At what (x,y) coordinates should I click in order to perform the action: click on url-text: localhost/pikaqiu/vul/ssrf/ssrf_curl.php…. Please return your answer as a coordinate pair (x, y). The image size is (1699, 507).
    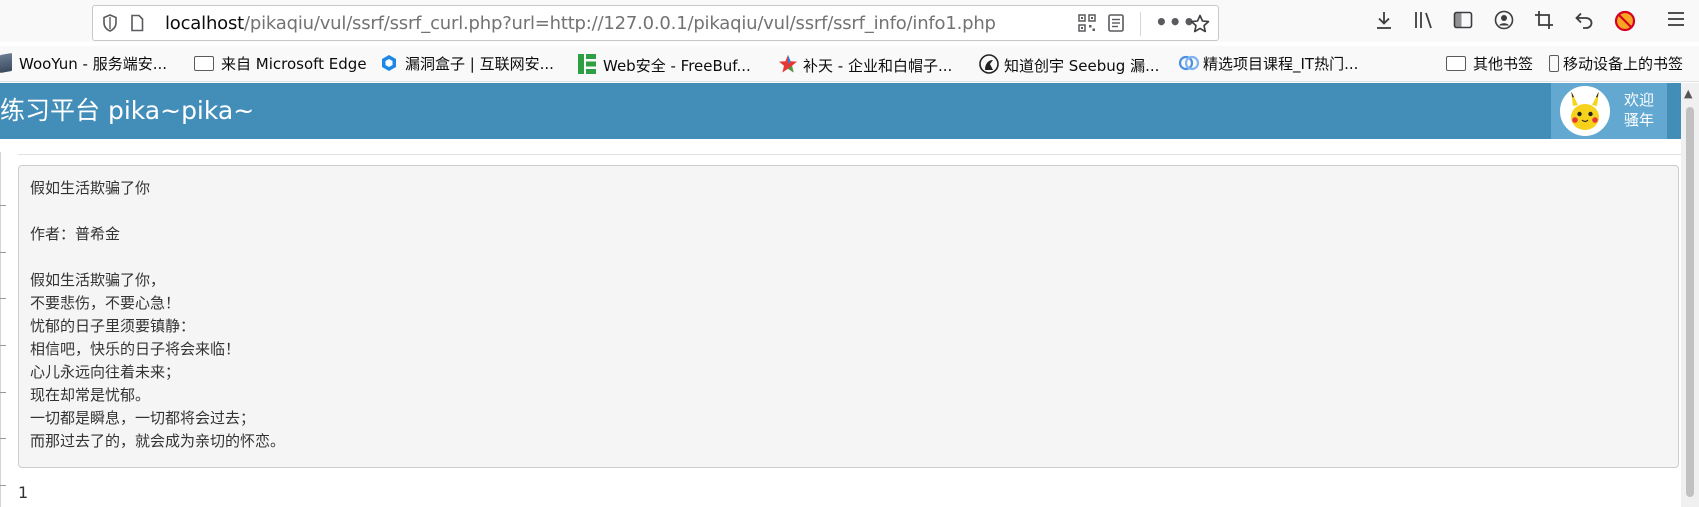
    Looking at the image, I should click on (580, 24).